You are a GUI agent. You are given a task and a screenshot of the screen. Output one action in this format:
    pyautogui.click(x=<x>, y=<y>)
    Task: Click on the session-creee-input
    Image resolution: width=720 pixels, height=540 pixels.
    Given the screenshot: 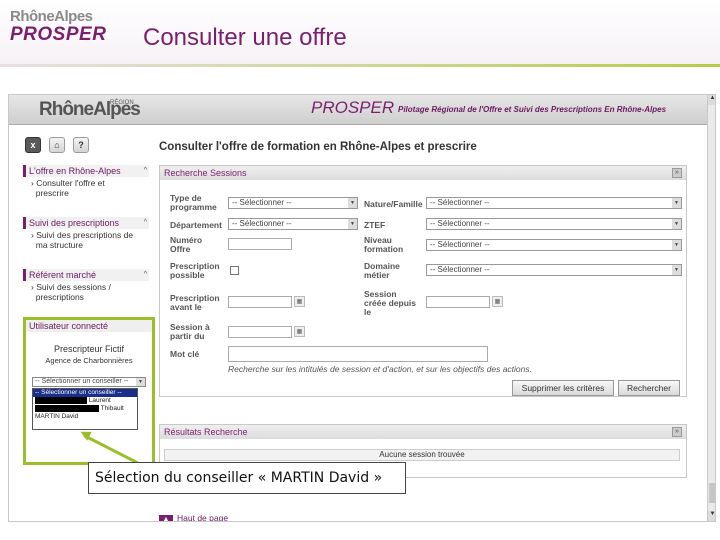 What is the action you would take?
    pyautogui.click(x=458, y=302)
    